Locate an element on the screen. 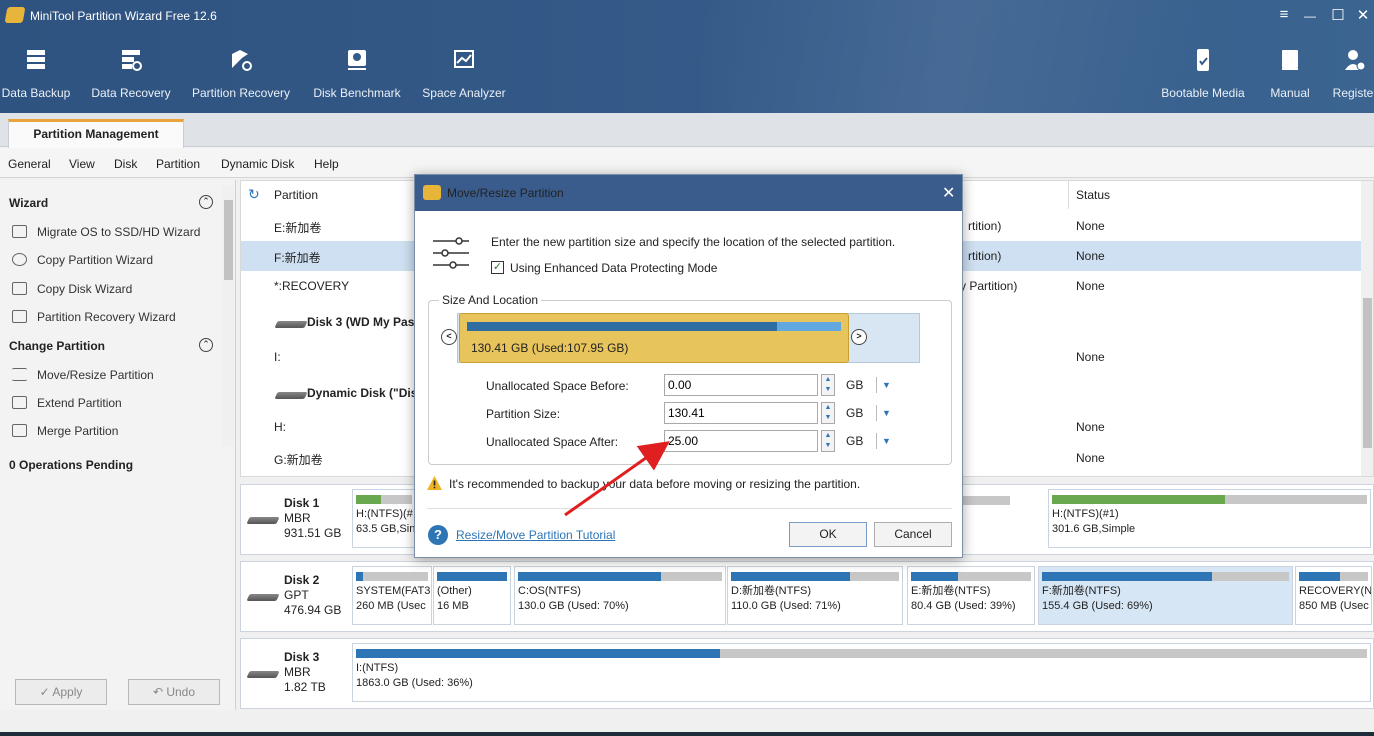 Image resolution: width=1374 pixels, height=736 pixels. menu-disk: Disk is located at coordinates (125, 164).